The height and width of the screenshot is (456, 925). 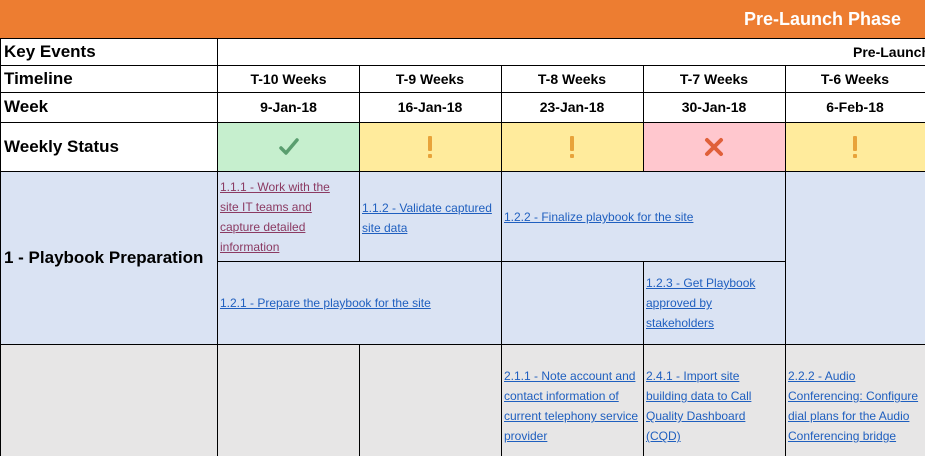 What do you see at coordinates (855, 107) in the screenshot?
I see `week-4: 6-Feb-18` at bounding box center [855, 107].